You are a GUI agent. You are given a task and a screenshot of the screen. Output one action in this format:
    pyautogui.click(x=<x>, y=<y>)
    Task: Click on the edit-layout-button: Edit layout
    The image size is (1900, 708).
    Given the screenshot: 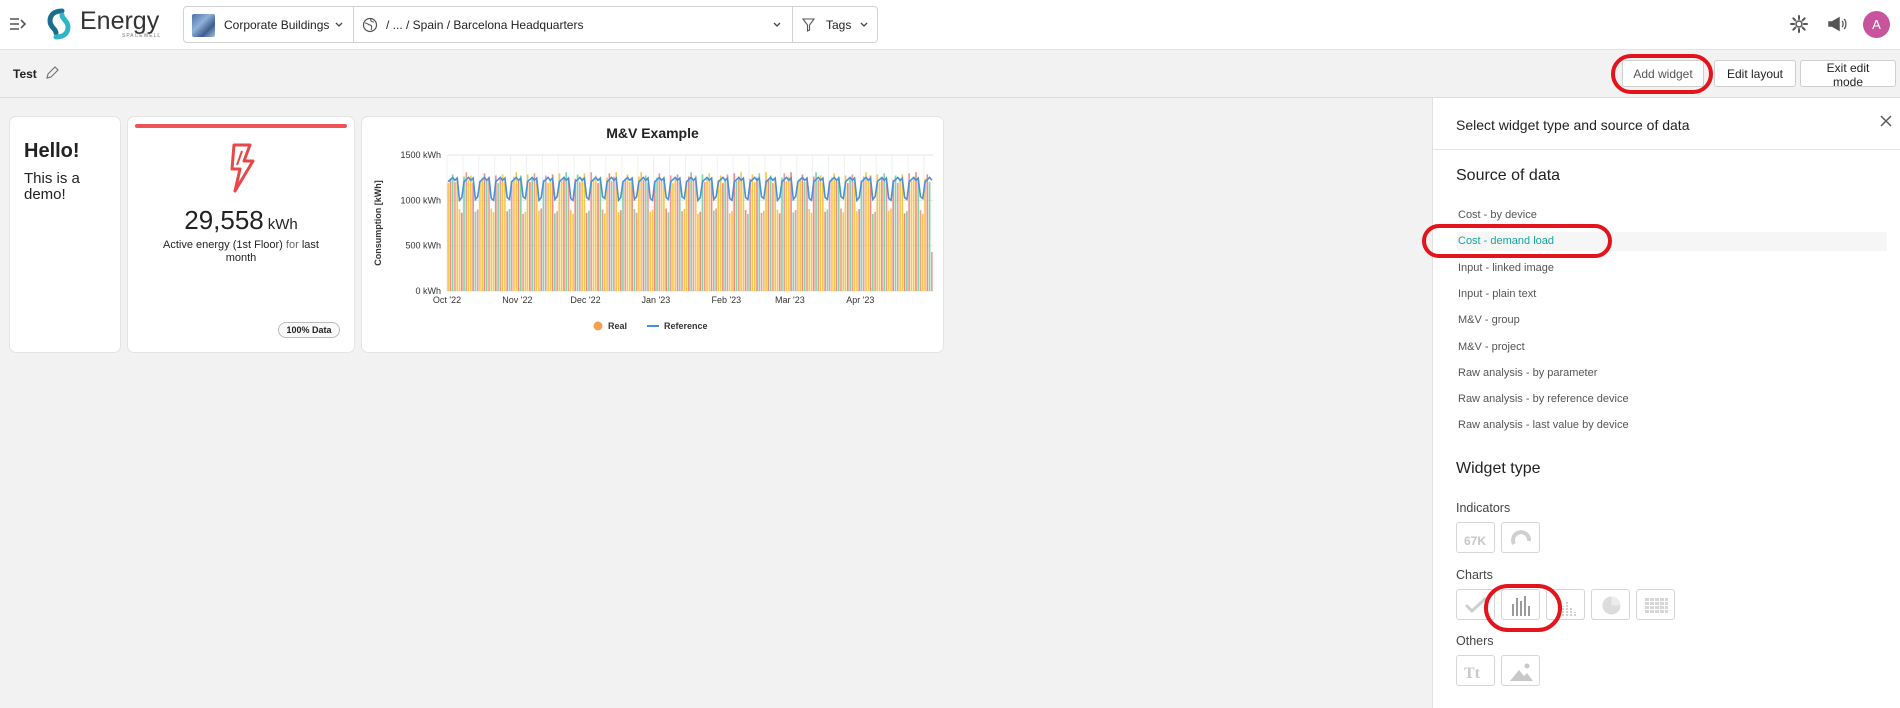 What is the action you would take?
    pyautogui.click(x=1755, y=73)
    